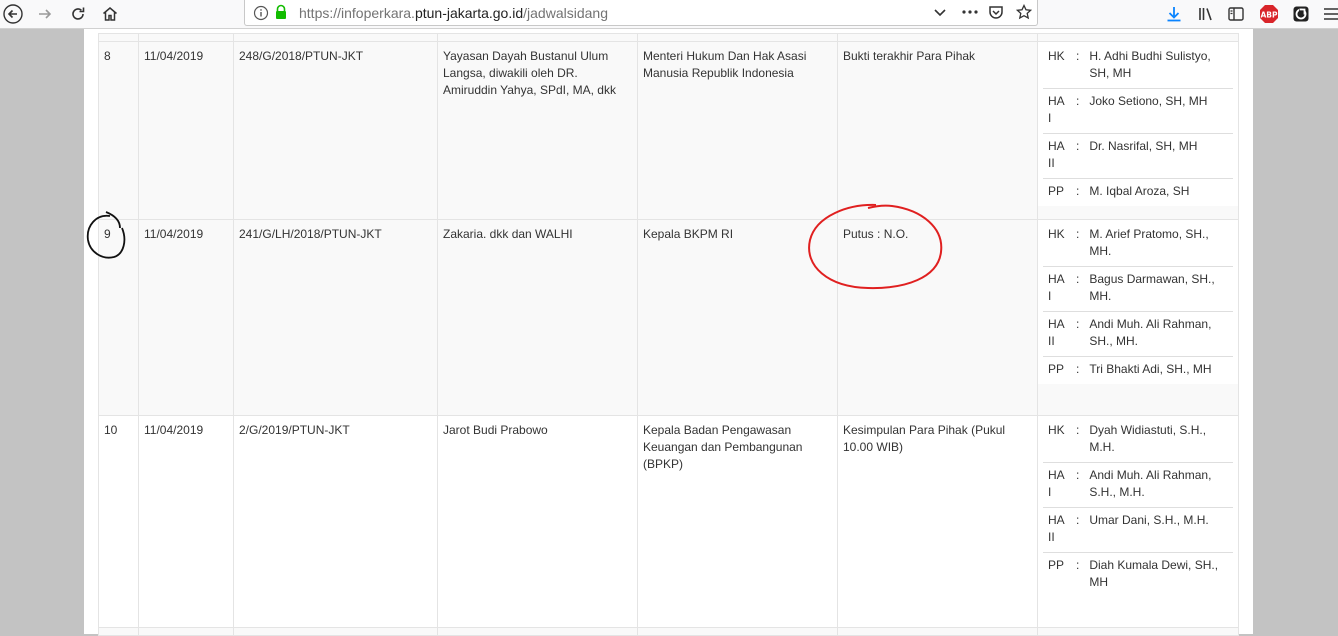  I want to click on black-circle-annotation, so click(106, 235).